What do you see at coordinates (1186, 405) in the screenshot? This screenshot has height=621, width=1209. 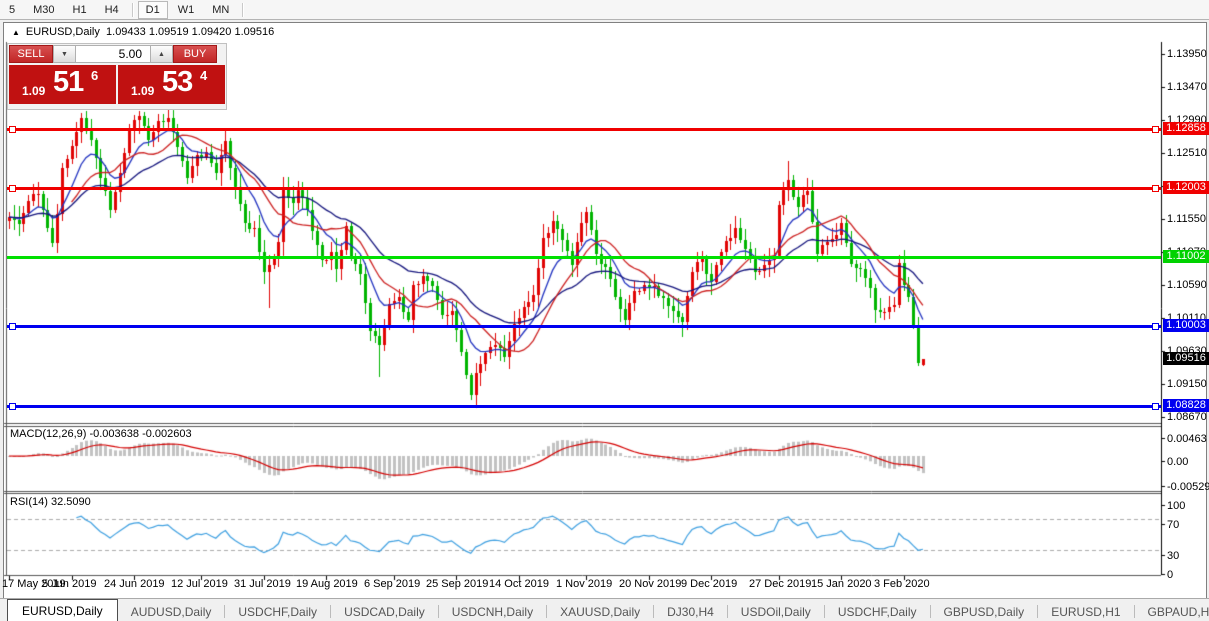 I see `price-badge-1.08828: 1.08828` at bounding box center [1186, 405].